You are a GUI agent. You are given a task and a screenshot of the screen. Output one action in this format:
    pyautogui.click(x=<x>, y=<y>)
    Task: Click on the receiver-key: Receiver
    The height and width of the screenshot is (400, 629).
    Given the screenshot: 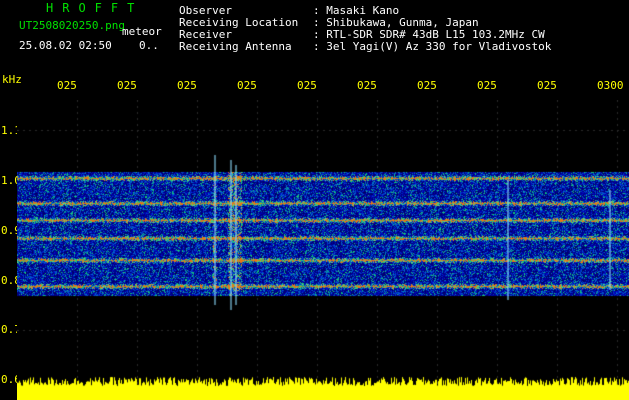 What is the action you would take?
    pyautogui.click(x=205, y=34)
    